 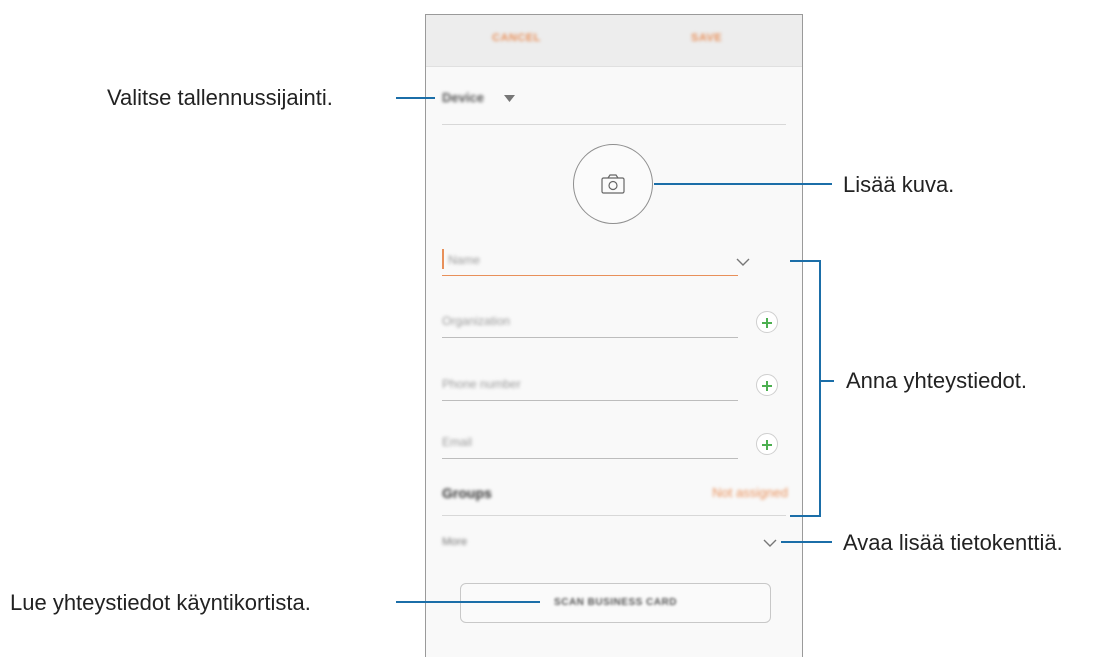 I want to click on business-card-callout: Lue yhteystiedot käyntikortista., so click(x=160, y=602).